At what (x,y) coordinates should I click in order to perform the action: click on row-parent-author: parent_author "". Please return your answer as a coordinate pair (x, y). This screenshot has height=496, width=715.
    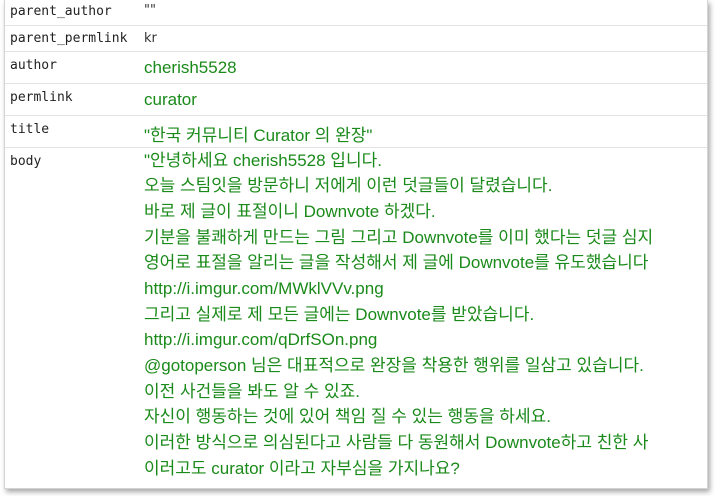
    Looking at the image, I should click on (356, 12).